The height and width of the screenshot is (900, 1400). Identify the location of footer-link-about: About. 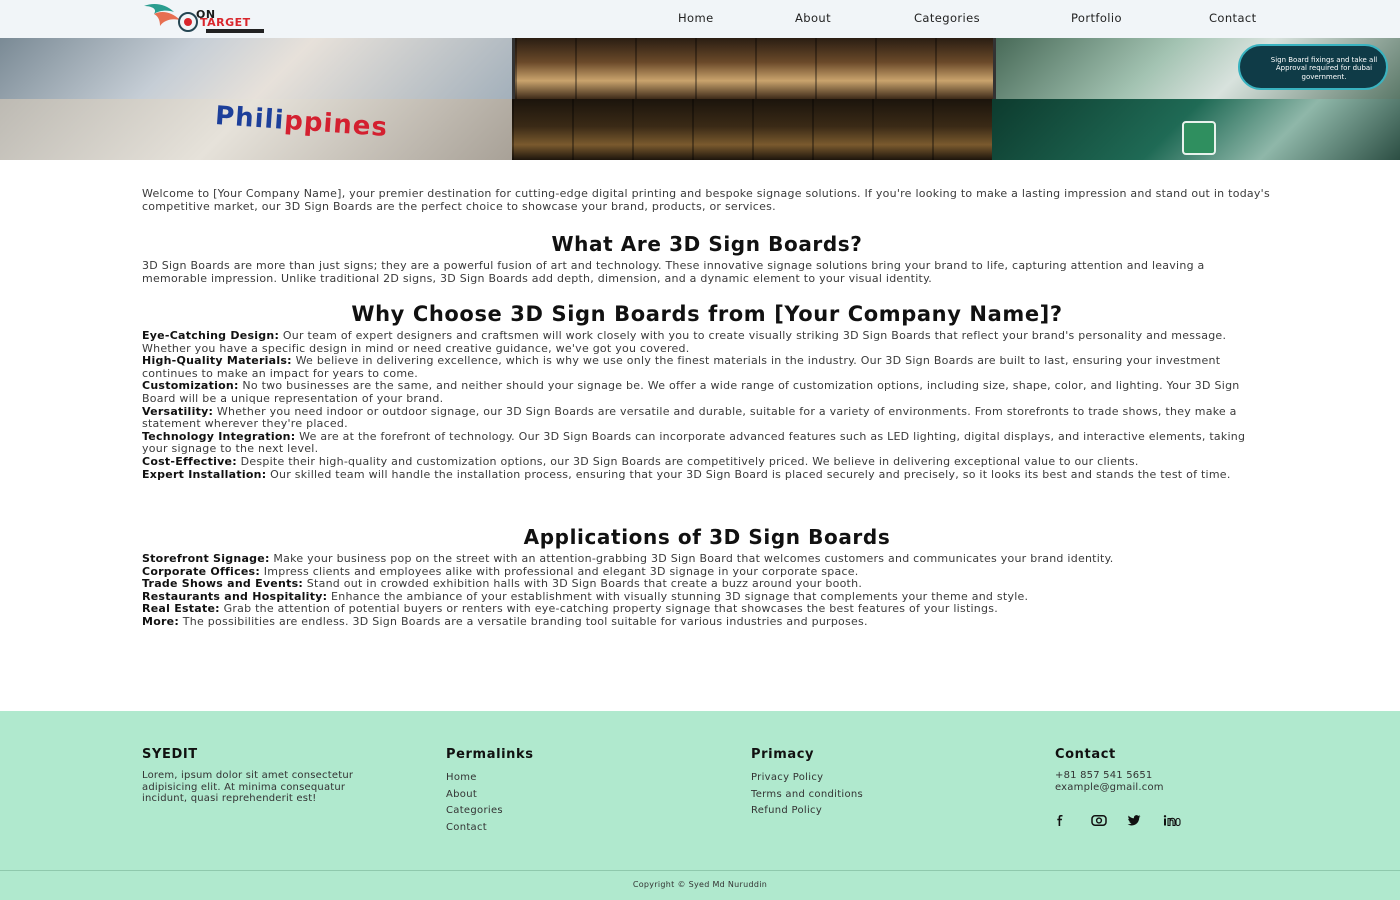
(461, 794).